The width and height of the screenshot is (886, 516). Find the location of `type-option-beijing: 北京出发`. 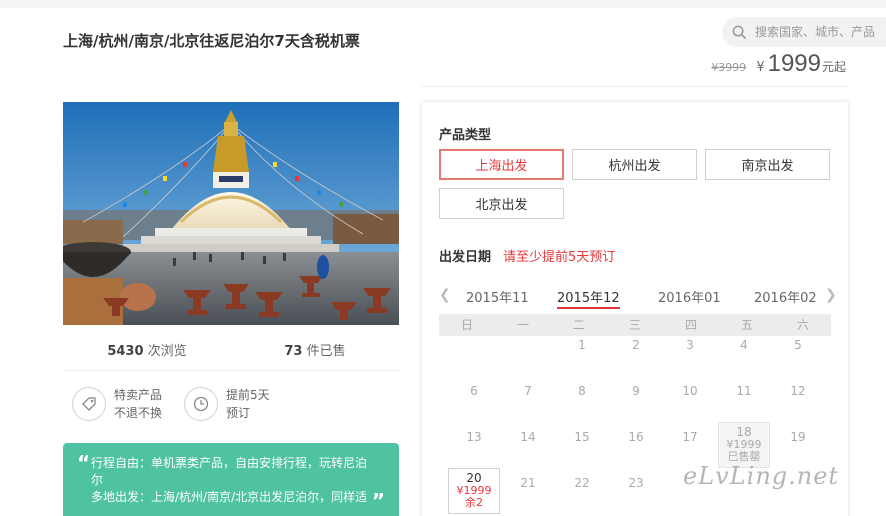

type-option-beijing: 北京出发 is located at coordinates (501, 203).